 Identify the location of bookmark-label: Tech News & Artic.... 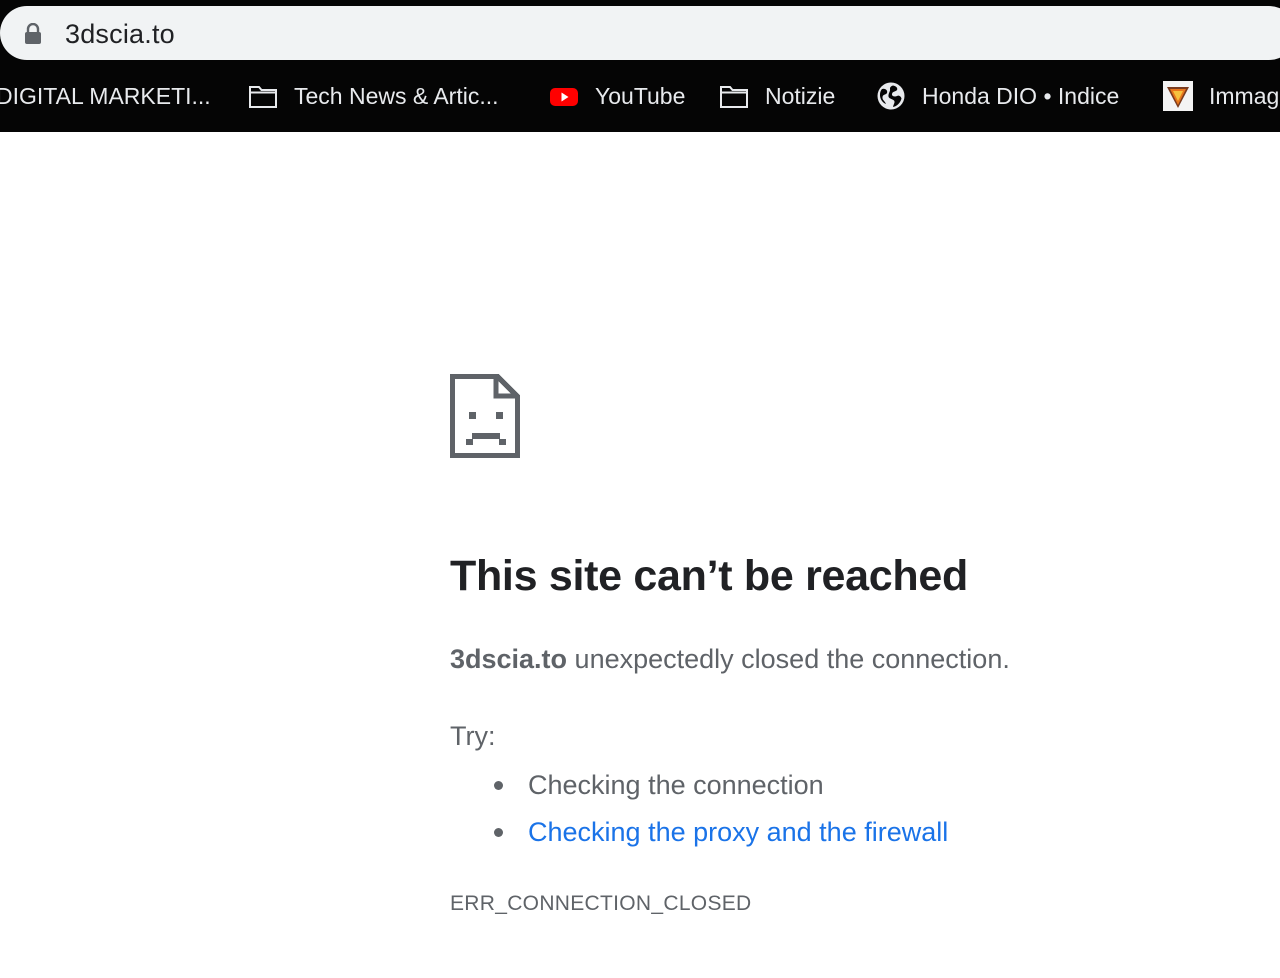
(396, 95).